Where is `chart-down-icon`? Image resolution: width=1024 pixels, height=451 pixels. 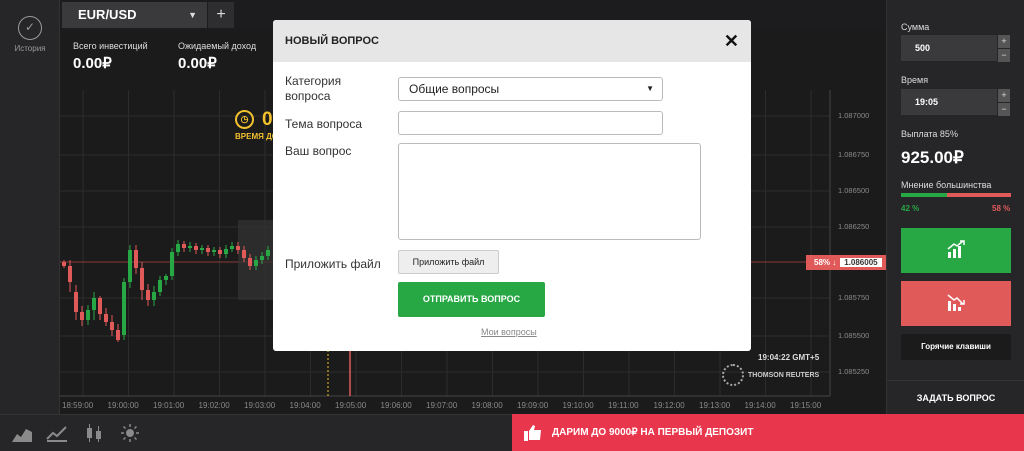
chart-down-icon is located at coordinates (956, 302).